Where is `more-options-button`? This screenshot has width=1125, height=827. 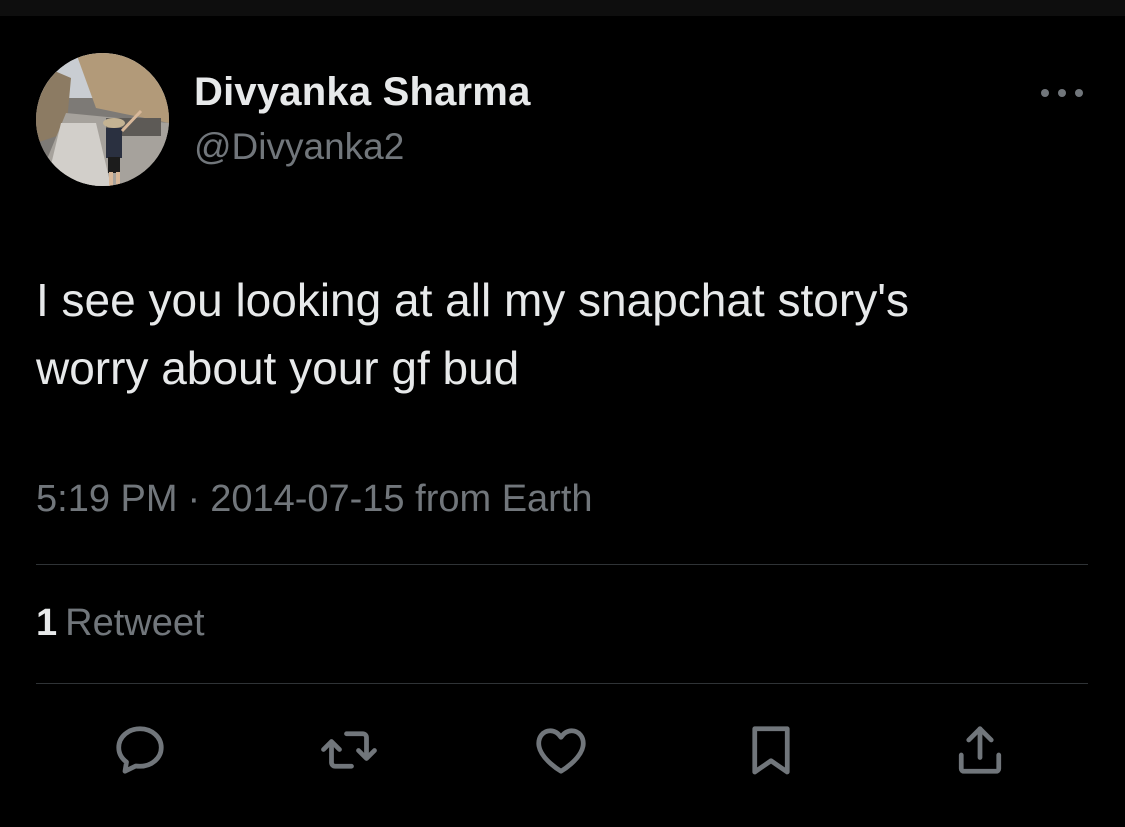 more-options-button is located at coordinates (1062, 93).